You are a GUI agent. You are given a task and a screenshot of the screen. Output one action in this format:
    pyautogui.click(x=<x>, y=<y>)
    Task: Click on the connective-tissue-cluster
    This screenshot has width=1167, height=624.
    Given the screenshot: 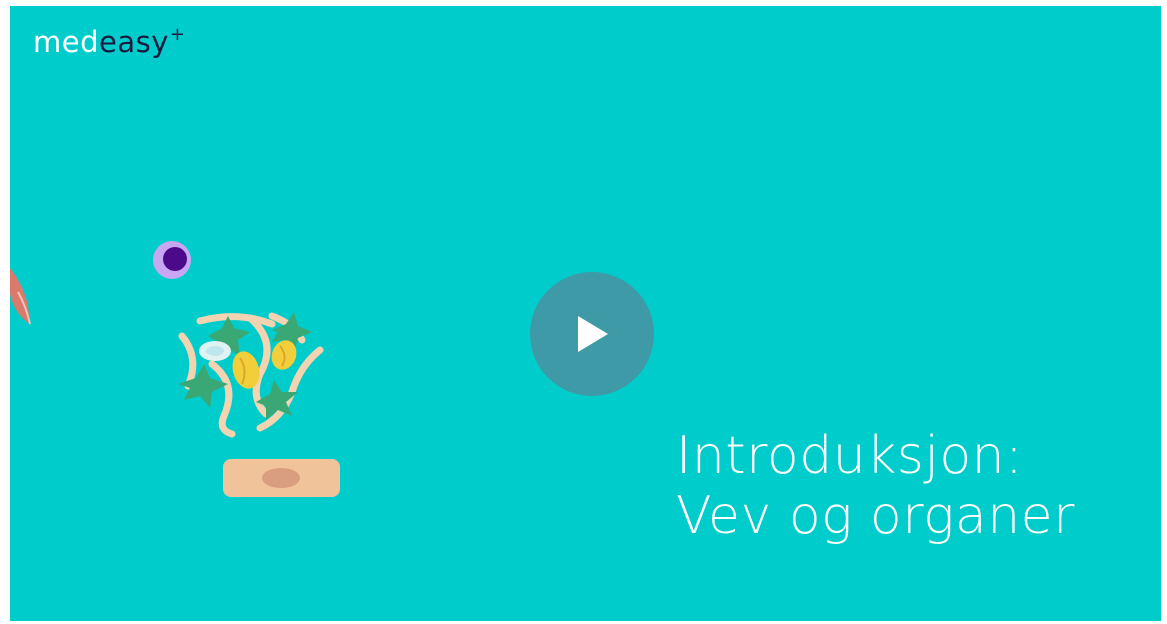 What is the action you would take?
    pyautogui.click(x=251, y=375)
    